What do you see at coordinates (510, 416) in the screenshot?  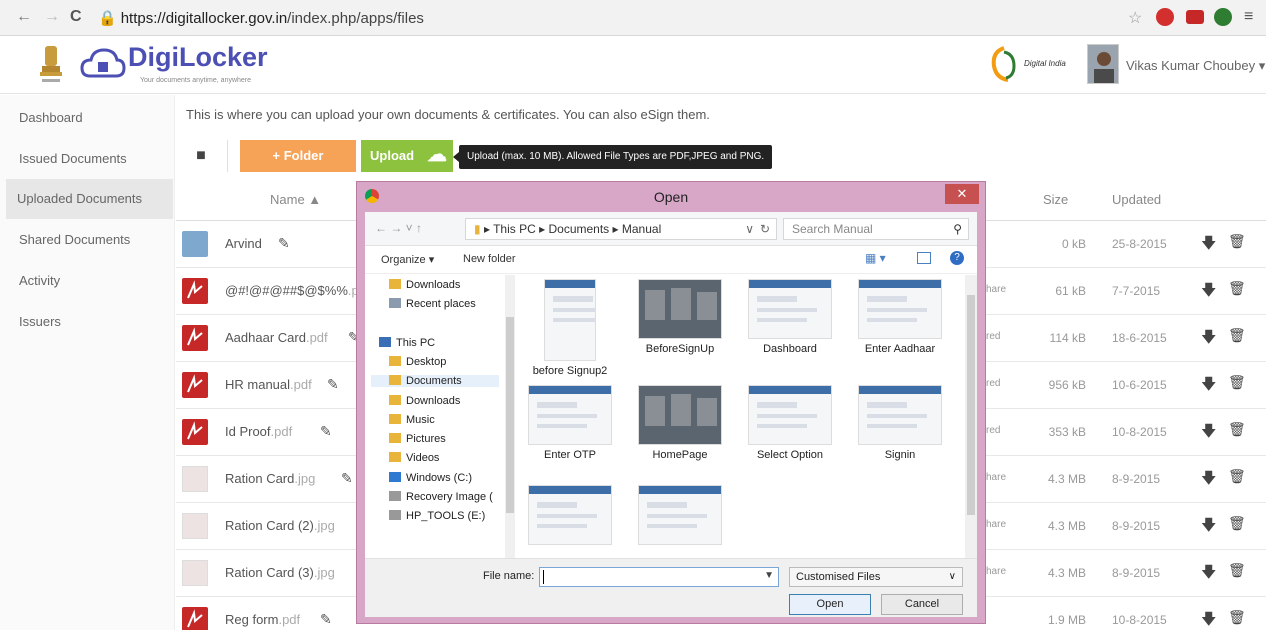 I see `tree-scrollbar` at bounding box center [510, 416].